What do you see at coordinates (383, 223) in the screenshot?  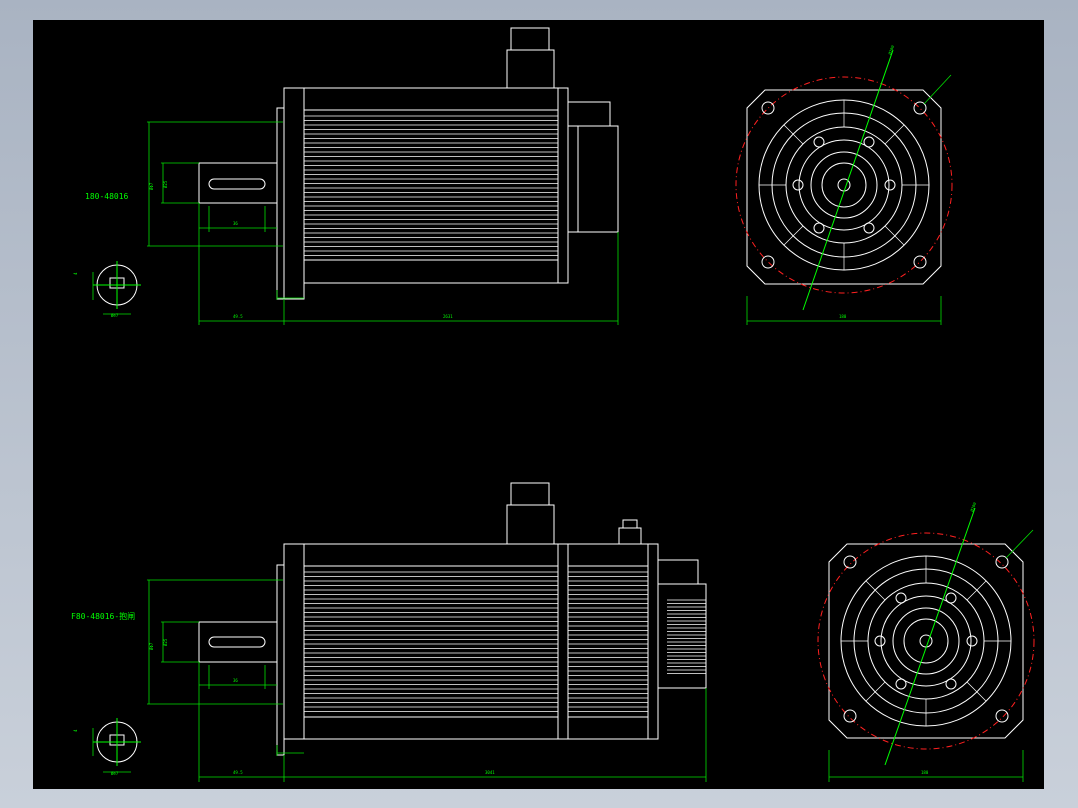 I see `dimensions-top: ØΦ7 Ø25 49.5 2631 36` at bounding box center [383, 223].